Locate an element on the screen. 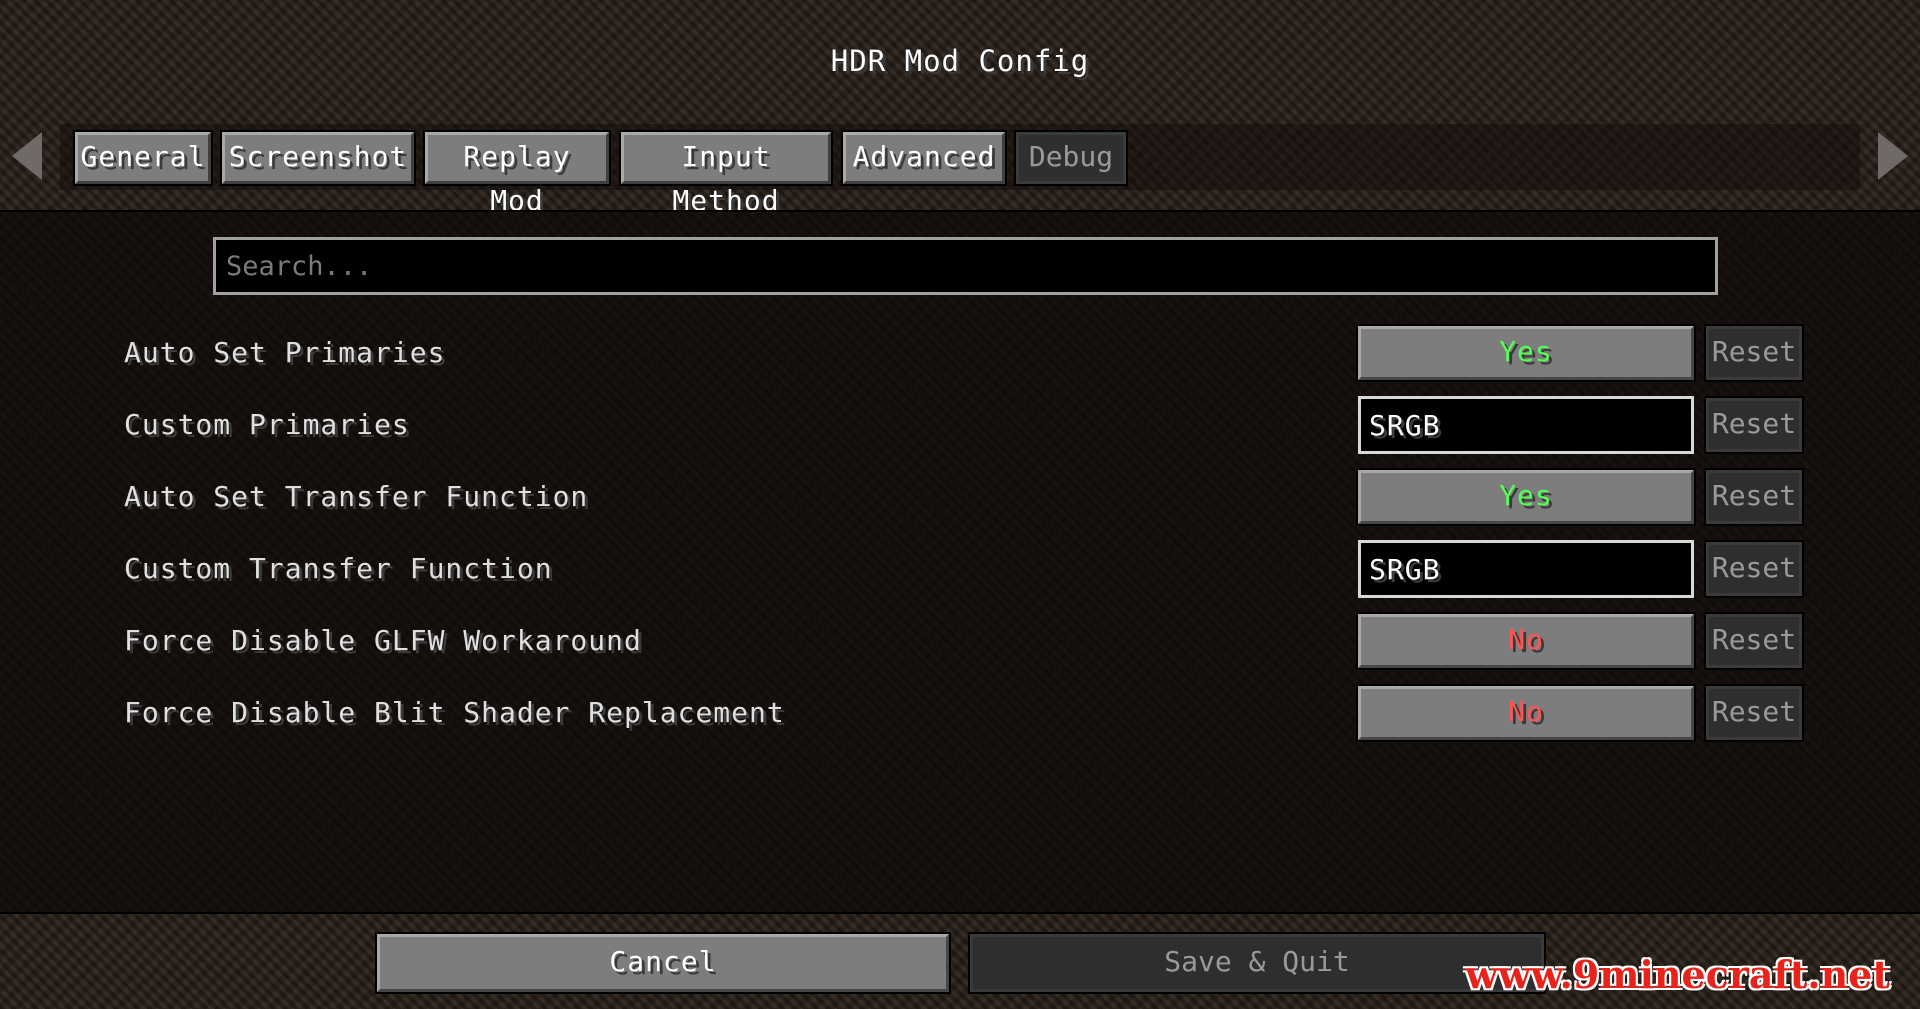 The width and height of the screenshot is (1920, 1009). reset-button-auto-set-primaries: Reset is located at coordinates (1754, 353).